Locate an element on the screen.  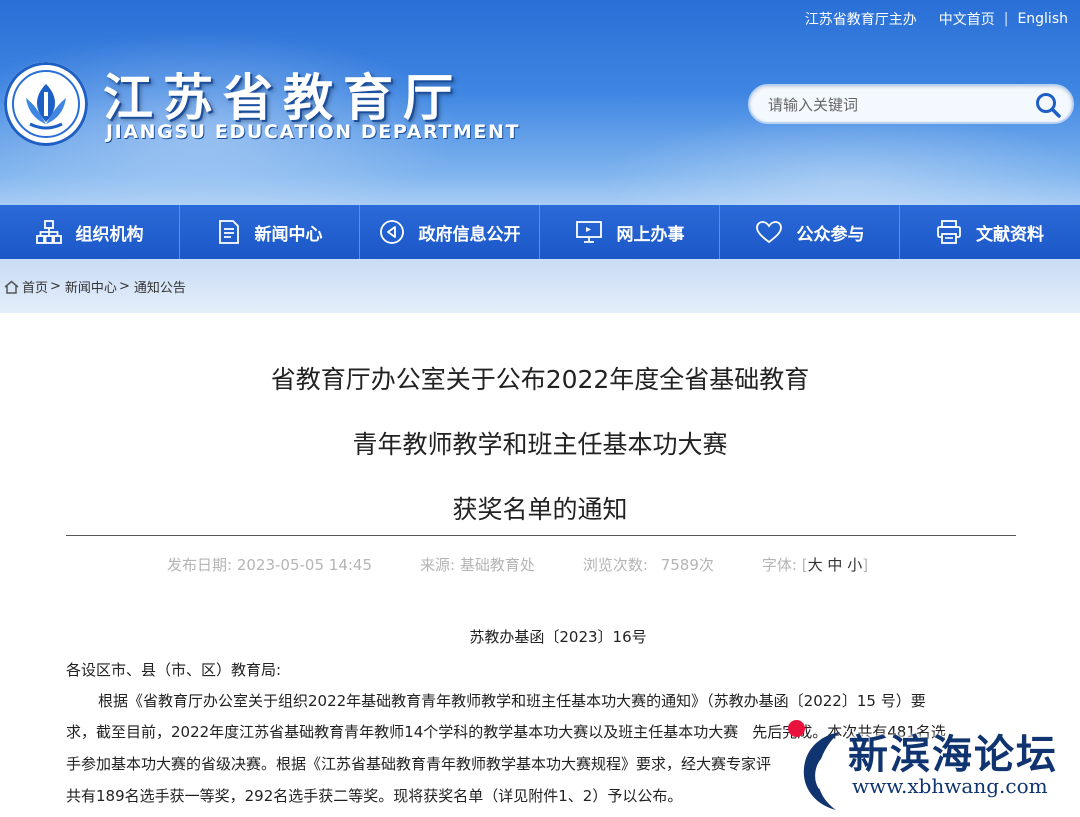
nav-item-docs: 文献资料 is located at coordinates (990, 232).